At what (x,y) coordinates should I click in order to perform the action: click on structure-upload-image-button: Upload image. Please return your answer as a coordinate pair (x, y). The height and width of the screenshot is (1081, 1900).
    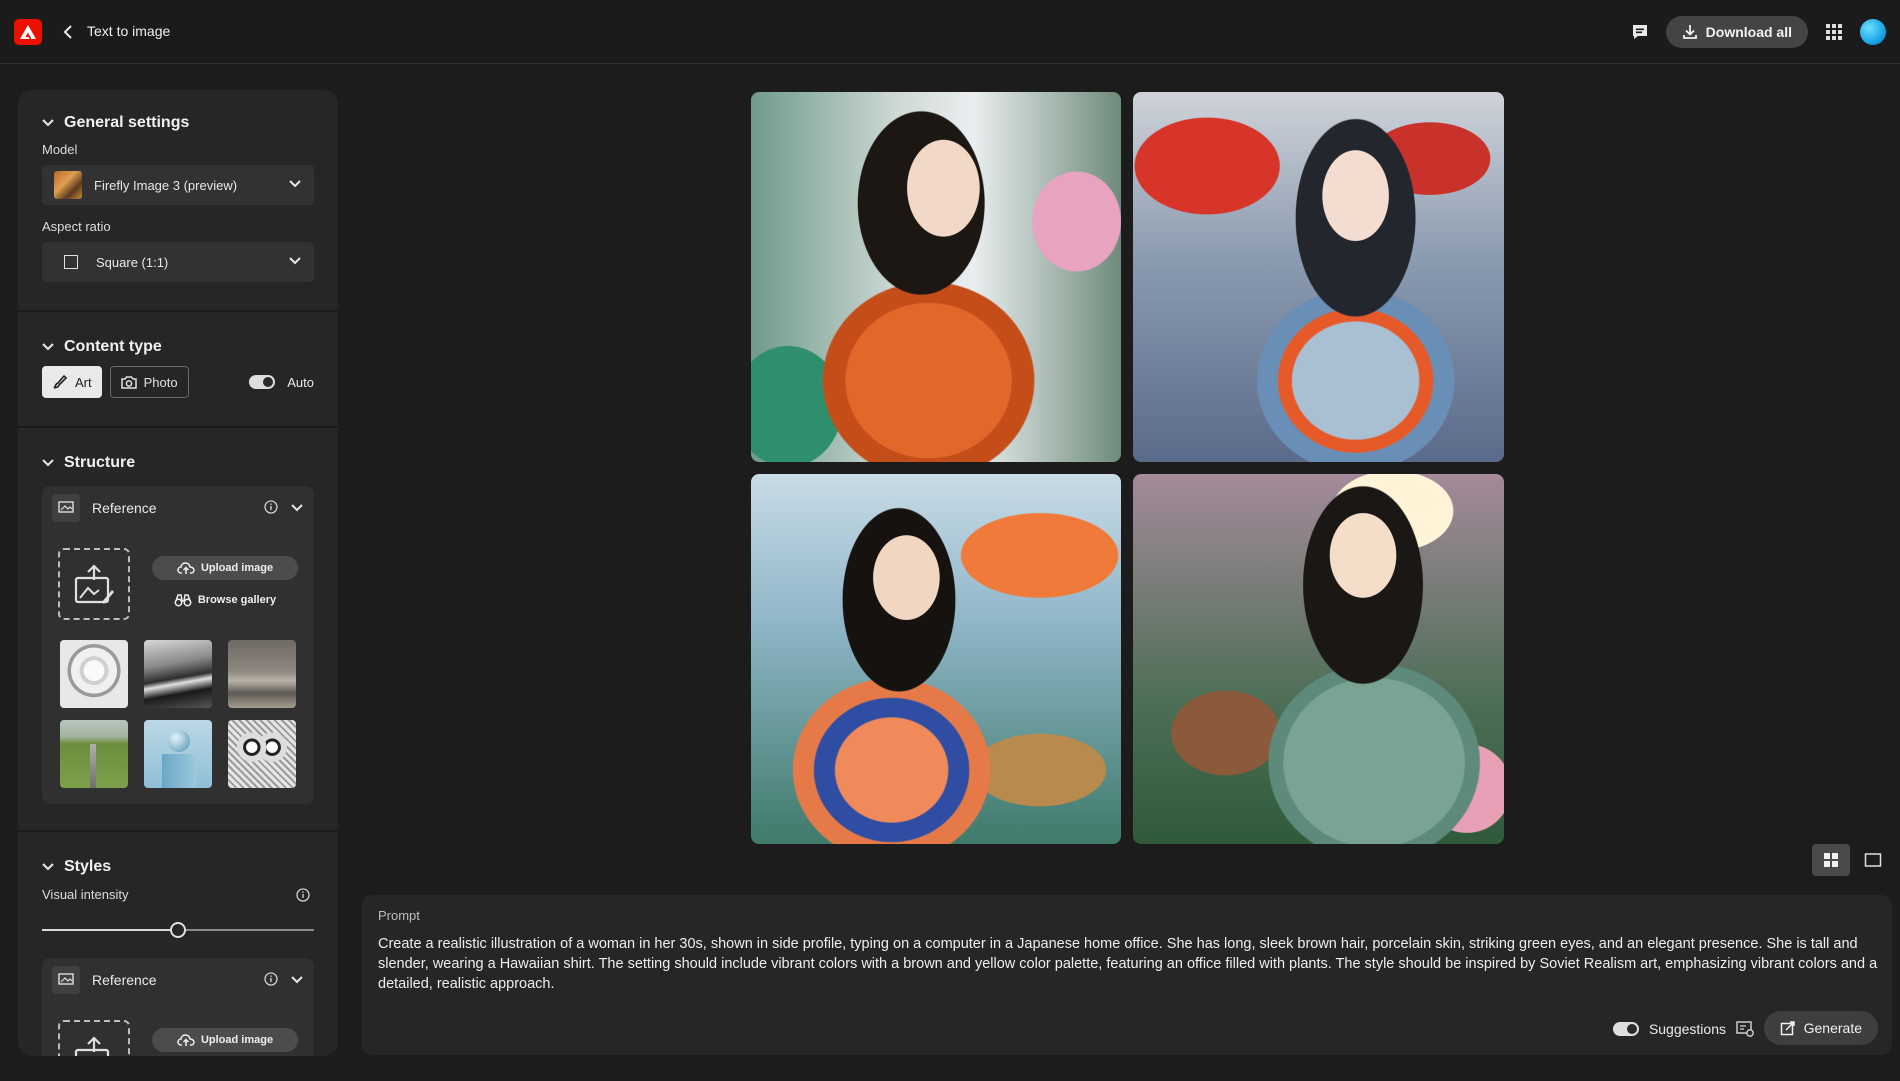
    Looking at the image, I should click on (225, 568).